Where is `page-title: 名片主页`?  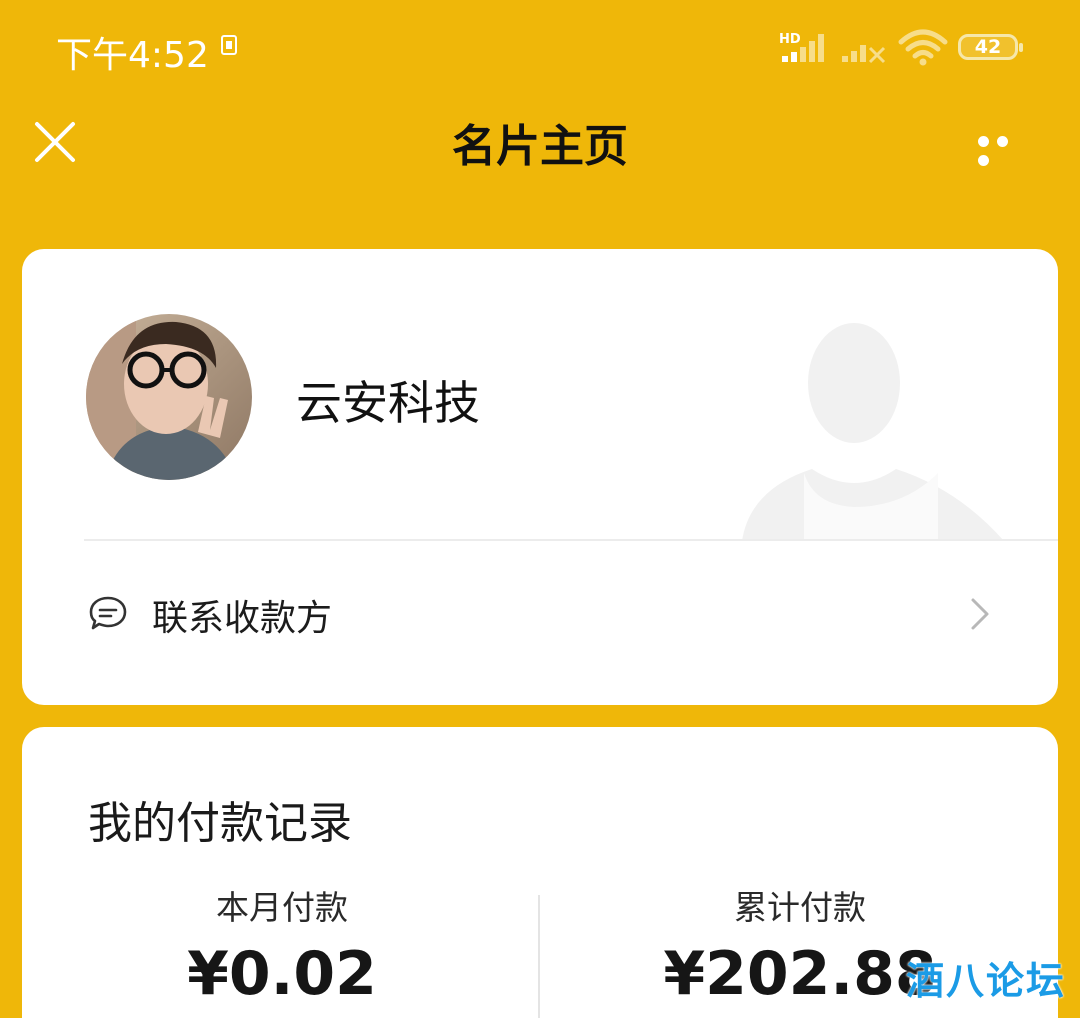
page-title: 名片主页 is located at coordinates (540, 146).